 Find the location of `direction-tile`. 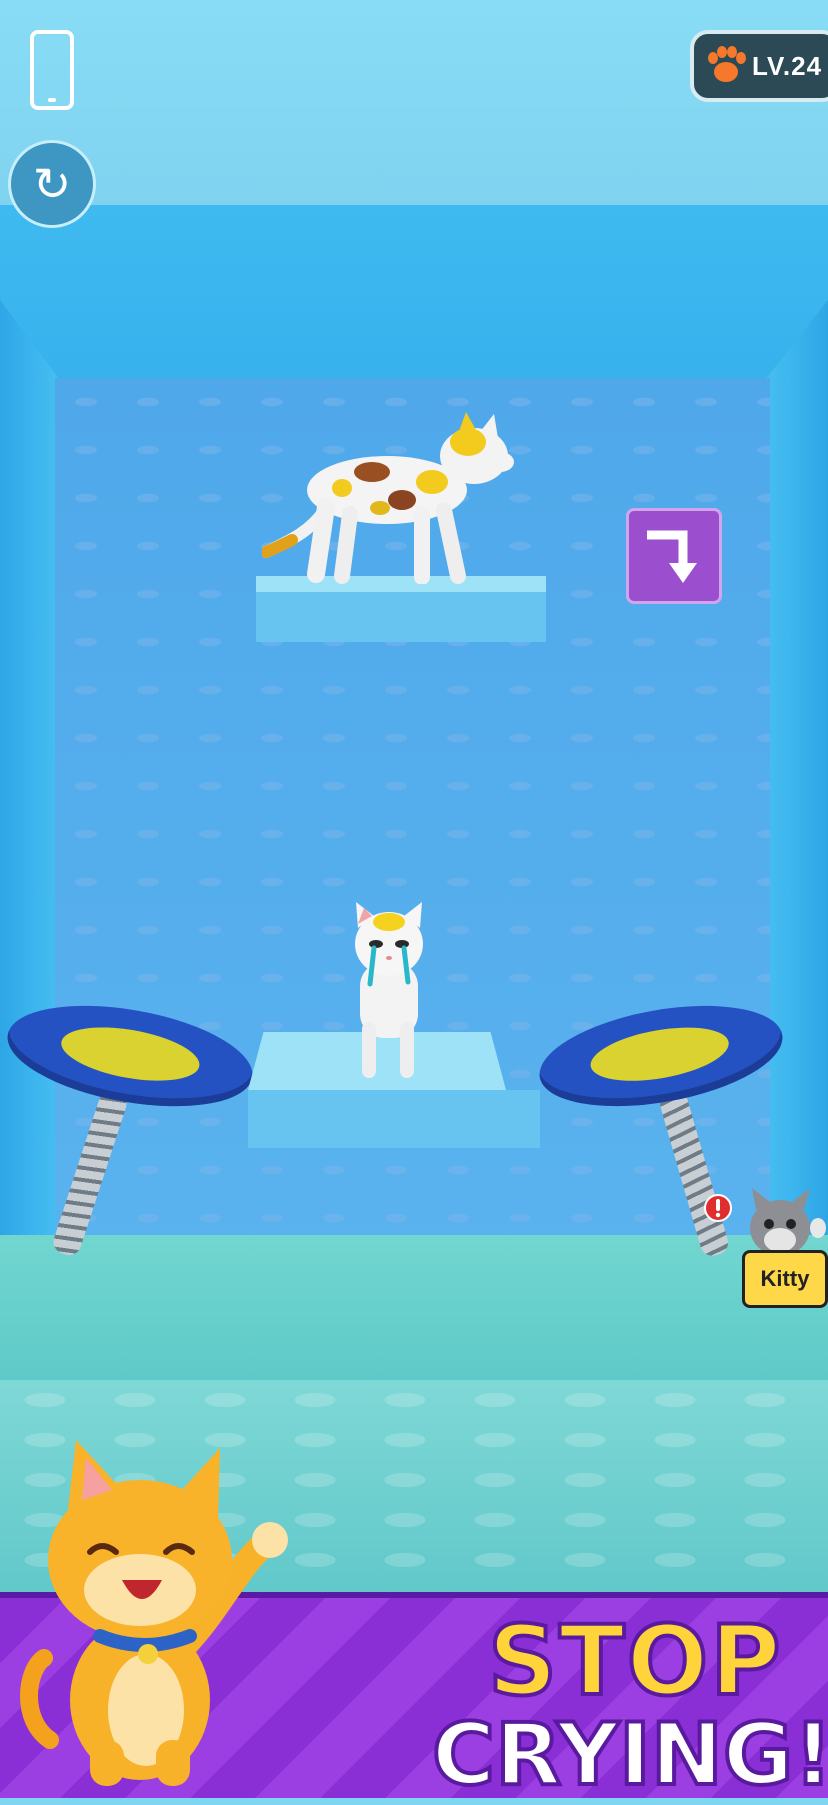

direction-tile is located at coordinates (674, 556).